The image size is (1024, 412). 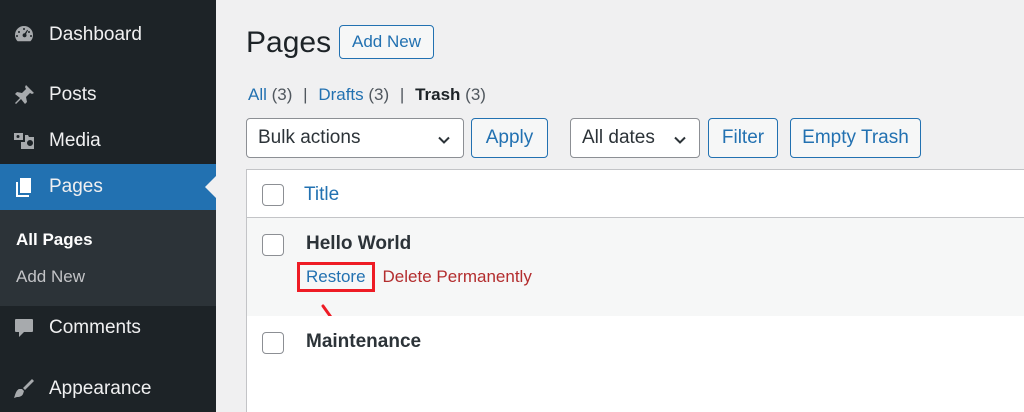 What do you see at coordinates (359, 243) in the screenshot?
I see `row-title: Hello World` at bounding box center [359, 243].